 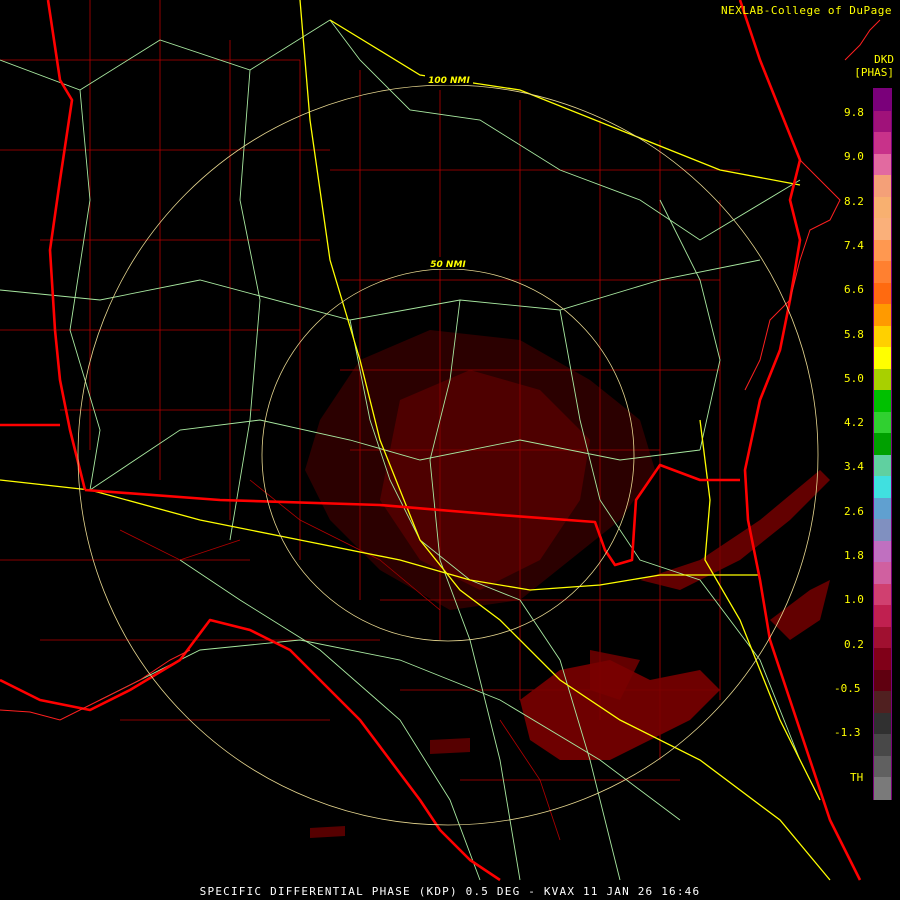 I want to click on color-scale-label: 8.2, so click(x=854, y=201).